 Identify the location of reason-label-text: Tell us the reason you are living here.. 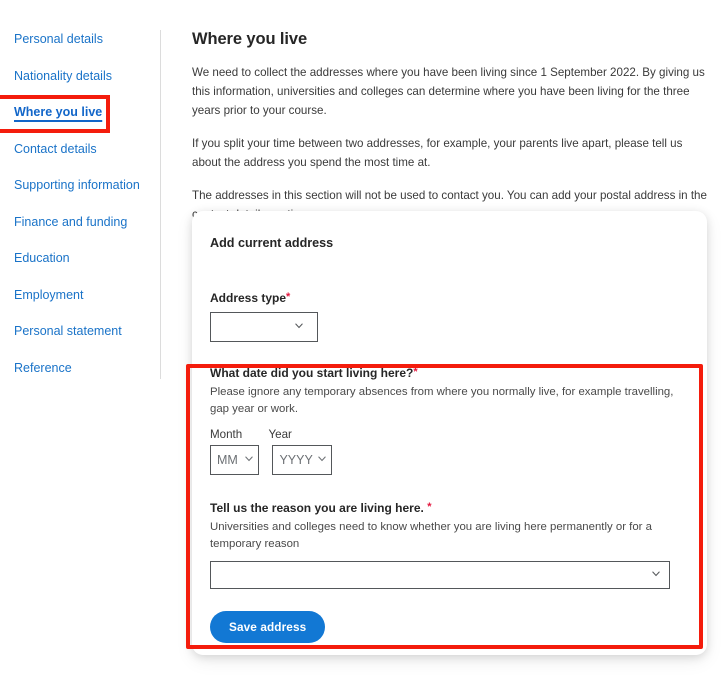
(317, 508).